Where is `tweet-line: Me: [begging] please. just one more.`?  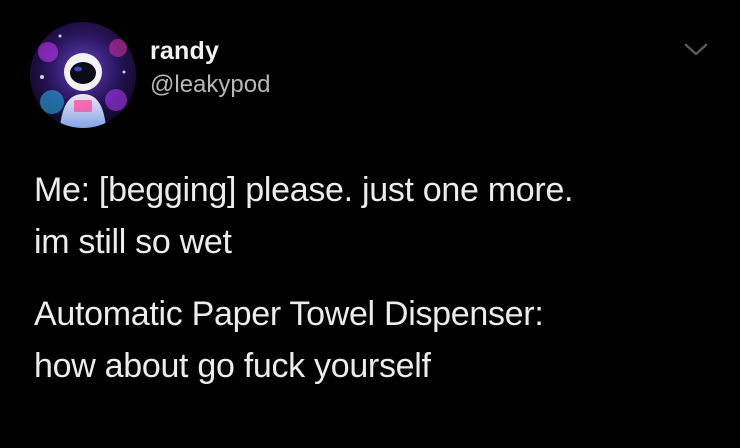
tweet-line: Me: [begging] please. just one more. is located at coordinates (304, 190).